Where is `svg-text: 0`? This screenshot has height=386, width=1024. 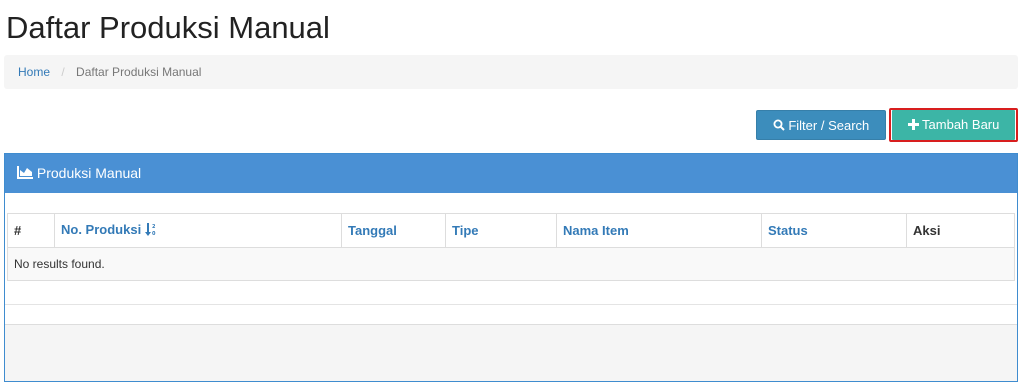
svg-text: 0 is located at coordinates (154, 233).